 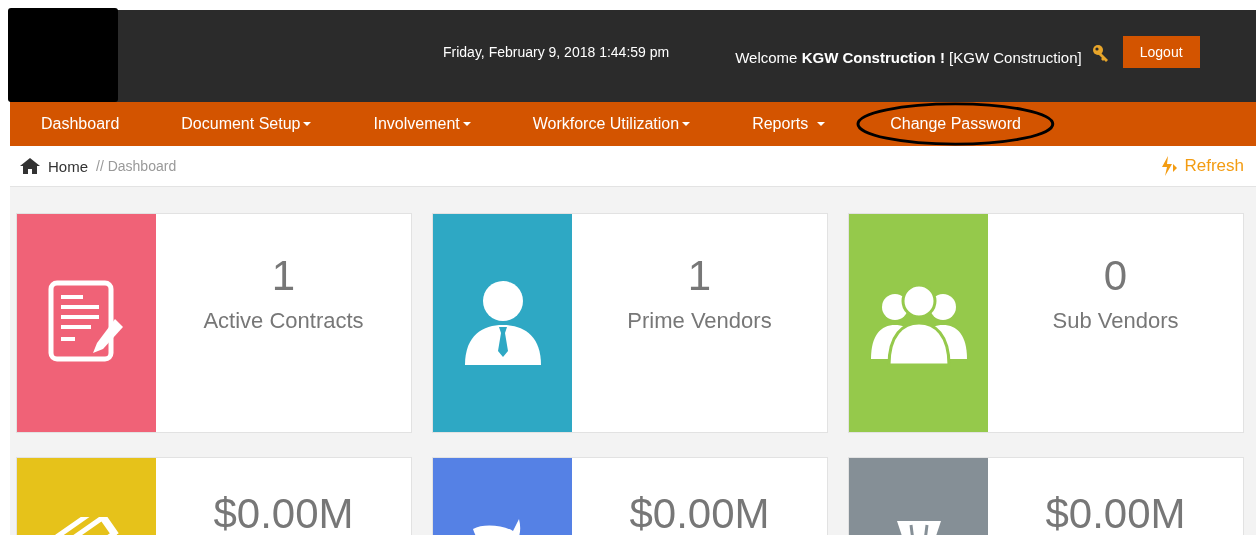 What do you see at coordinates (68, 166) in the screenshot?
I see `home-link: Home` at bounding box center [68, 166].